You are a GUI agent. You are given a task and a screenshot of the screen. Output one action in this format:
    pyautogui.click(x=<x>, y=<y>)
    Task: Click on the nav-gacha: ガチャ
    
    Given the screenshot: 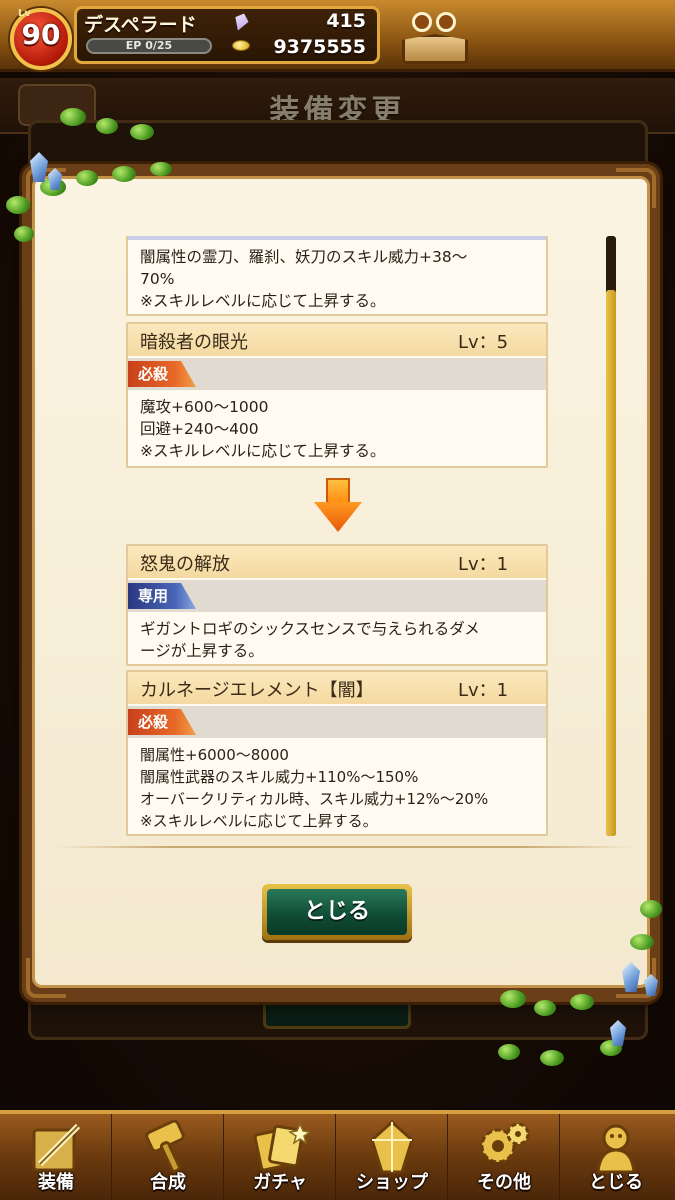 What is the action you would take?
    pyautogui.click(x=280, y=1157)
    